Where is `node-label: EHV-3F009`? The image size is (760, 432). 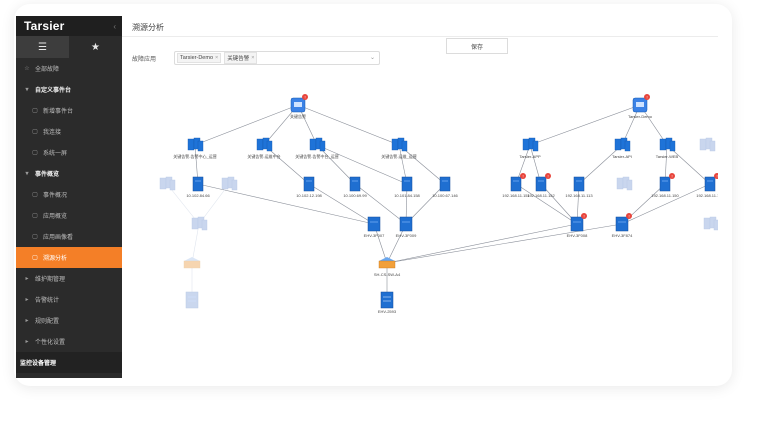
node-label: EHV-3F009 is located at coordinates (406, 235).